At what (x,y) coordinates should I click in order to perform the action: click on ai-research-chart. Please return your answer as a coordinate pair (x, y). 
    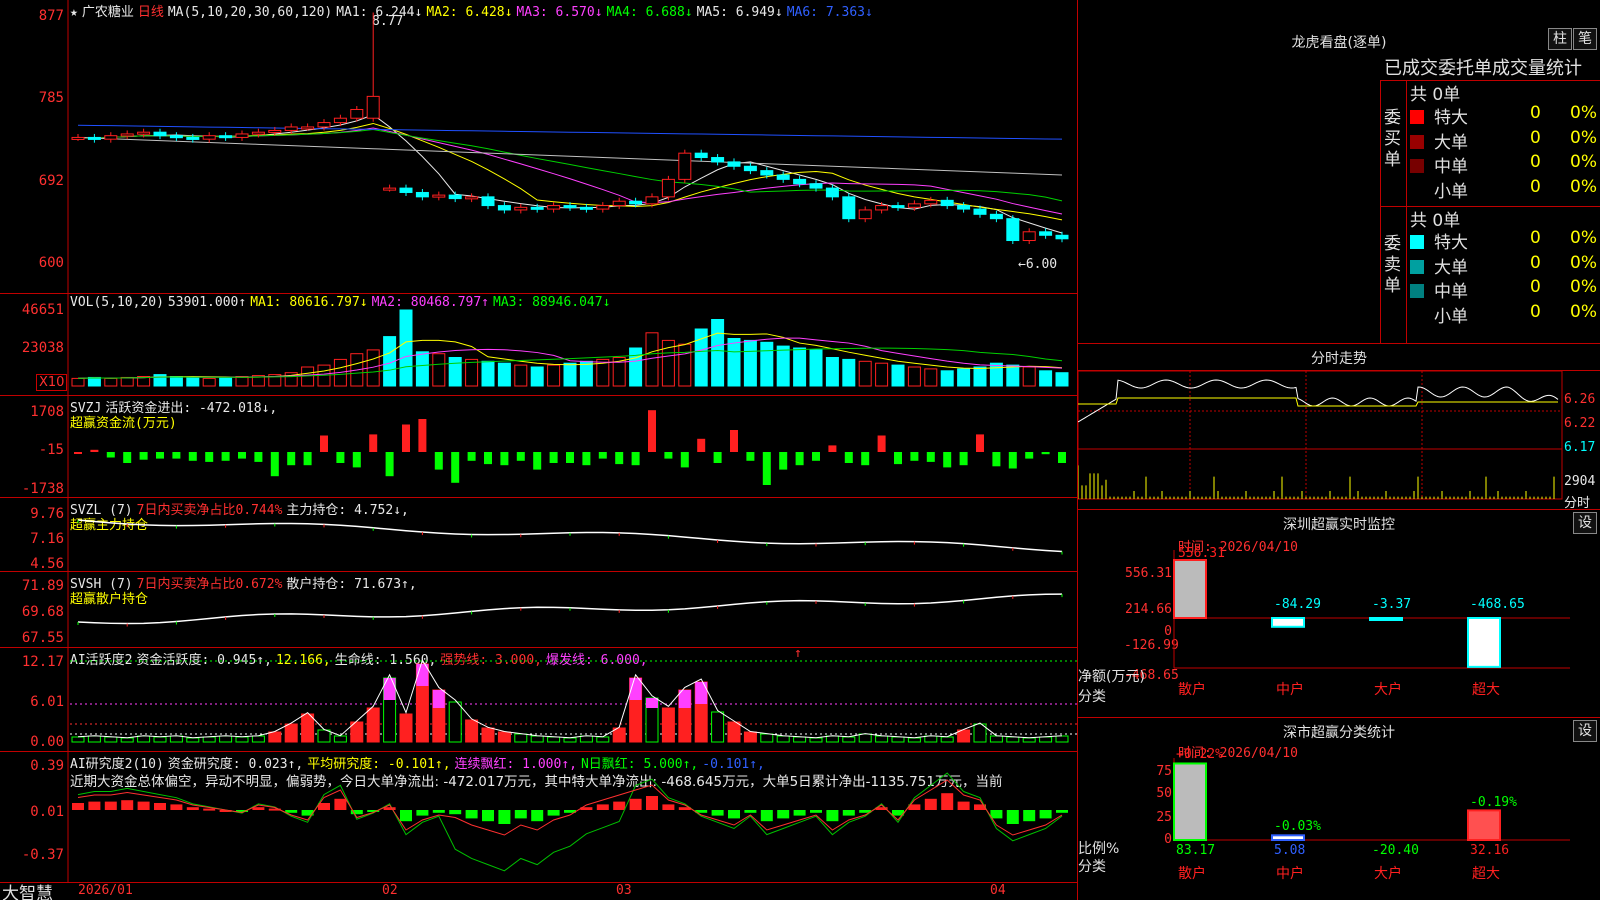
    Looking at the image, I should click on (538, 817).